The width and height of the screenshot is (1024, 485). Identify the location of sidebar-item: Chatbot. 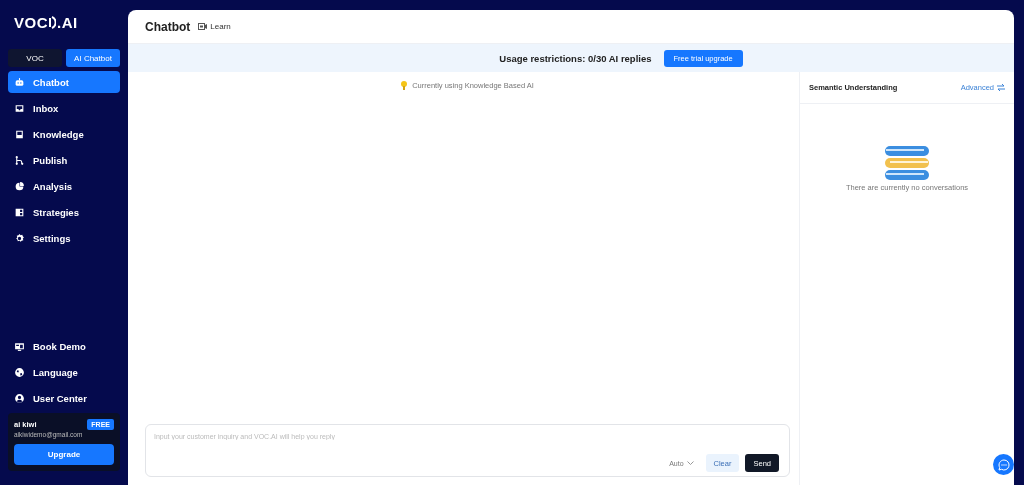
(64, 82).